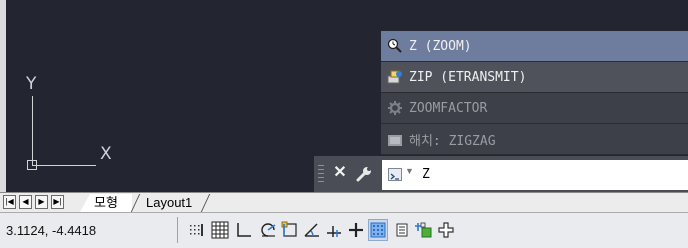 This screenshot has height=248, width=688. I want to click on close-command-line-button: ✕, so click(340, 173).